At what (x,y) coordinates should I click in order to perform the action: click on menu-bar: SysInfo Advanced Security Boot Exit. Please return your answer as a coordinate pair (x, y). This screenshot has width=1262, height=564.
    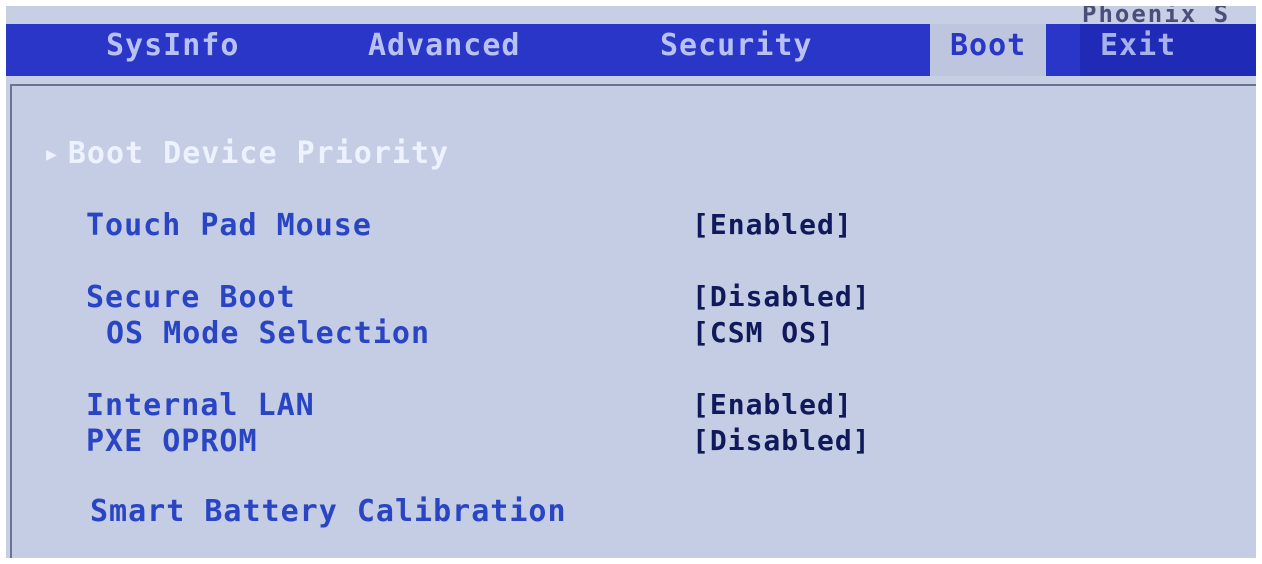
    Looking at the image, I should click on (631, 50).